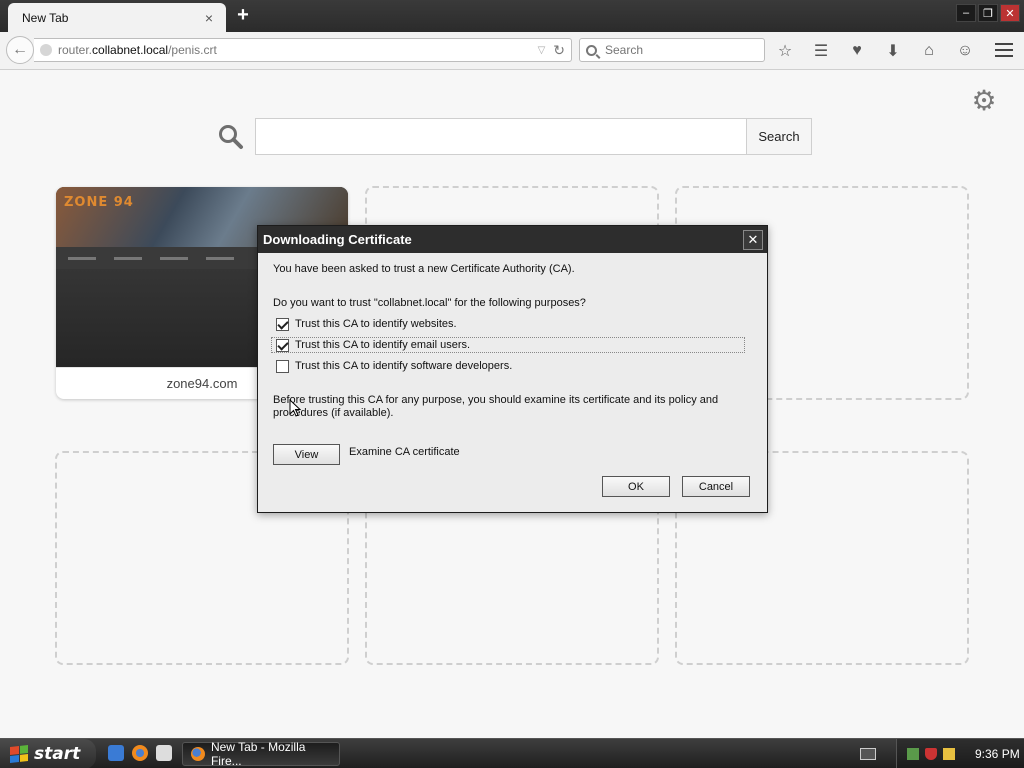  I want to click on url-host: collabnet.local, so click(130, 50).